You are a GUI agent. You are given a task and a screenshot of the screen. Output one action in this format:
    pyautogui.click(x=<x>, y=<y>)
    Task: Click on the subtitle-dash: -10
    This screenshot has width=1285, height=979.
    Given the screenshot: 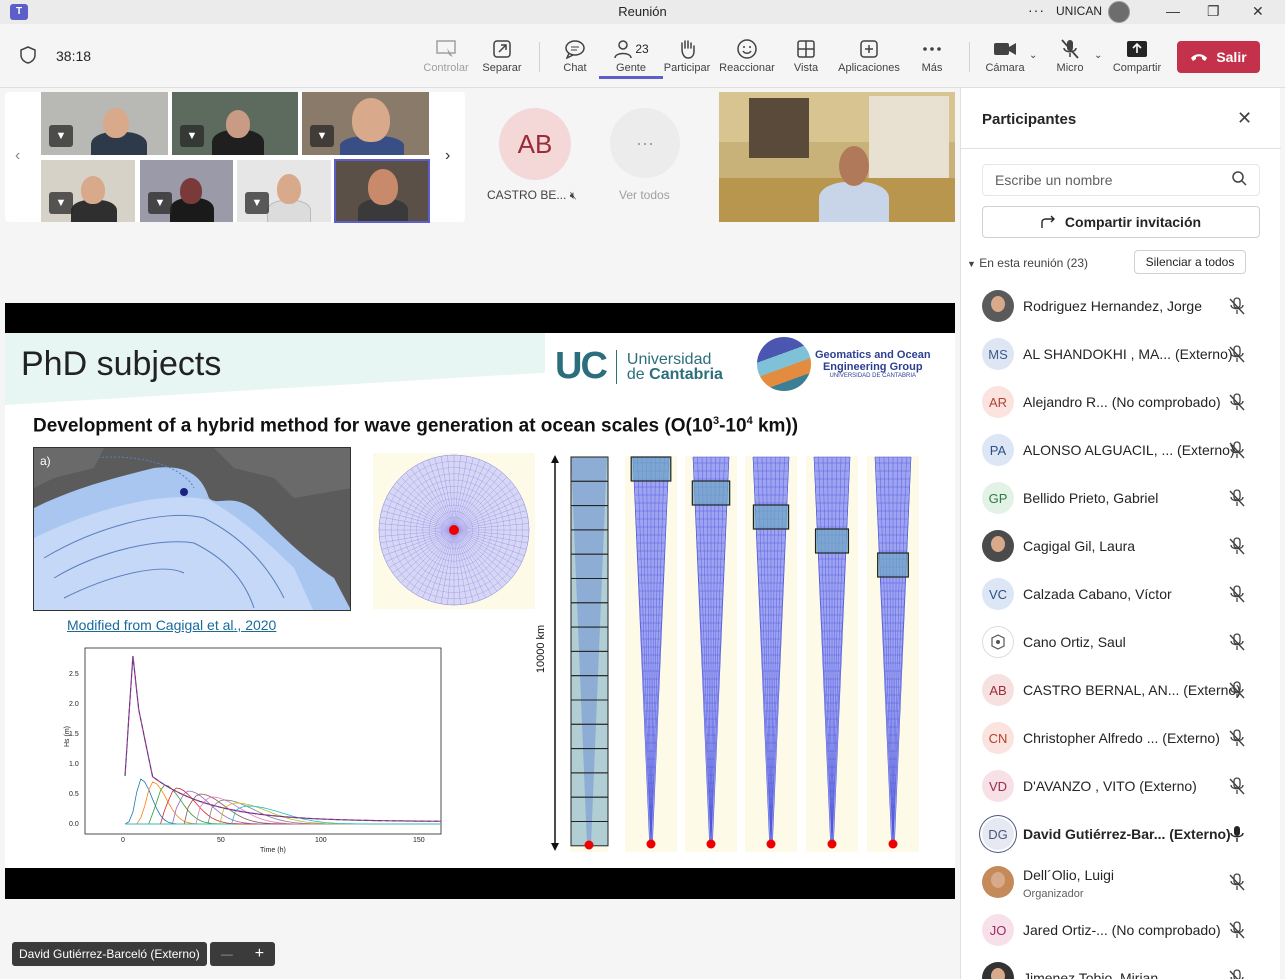 What is the action you would take?
    pyautogui.click(x=733, y=426)
    